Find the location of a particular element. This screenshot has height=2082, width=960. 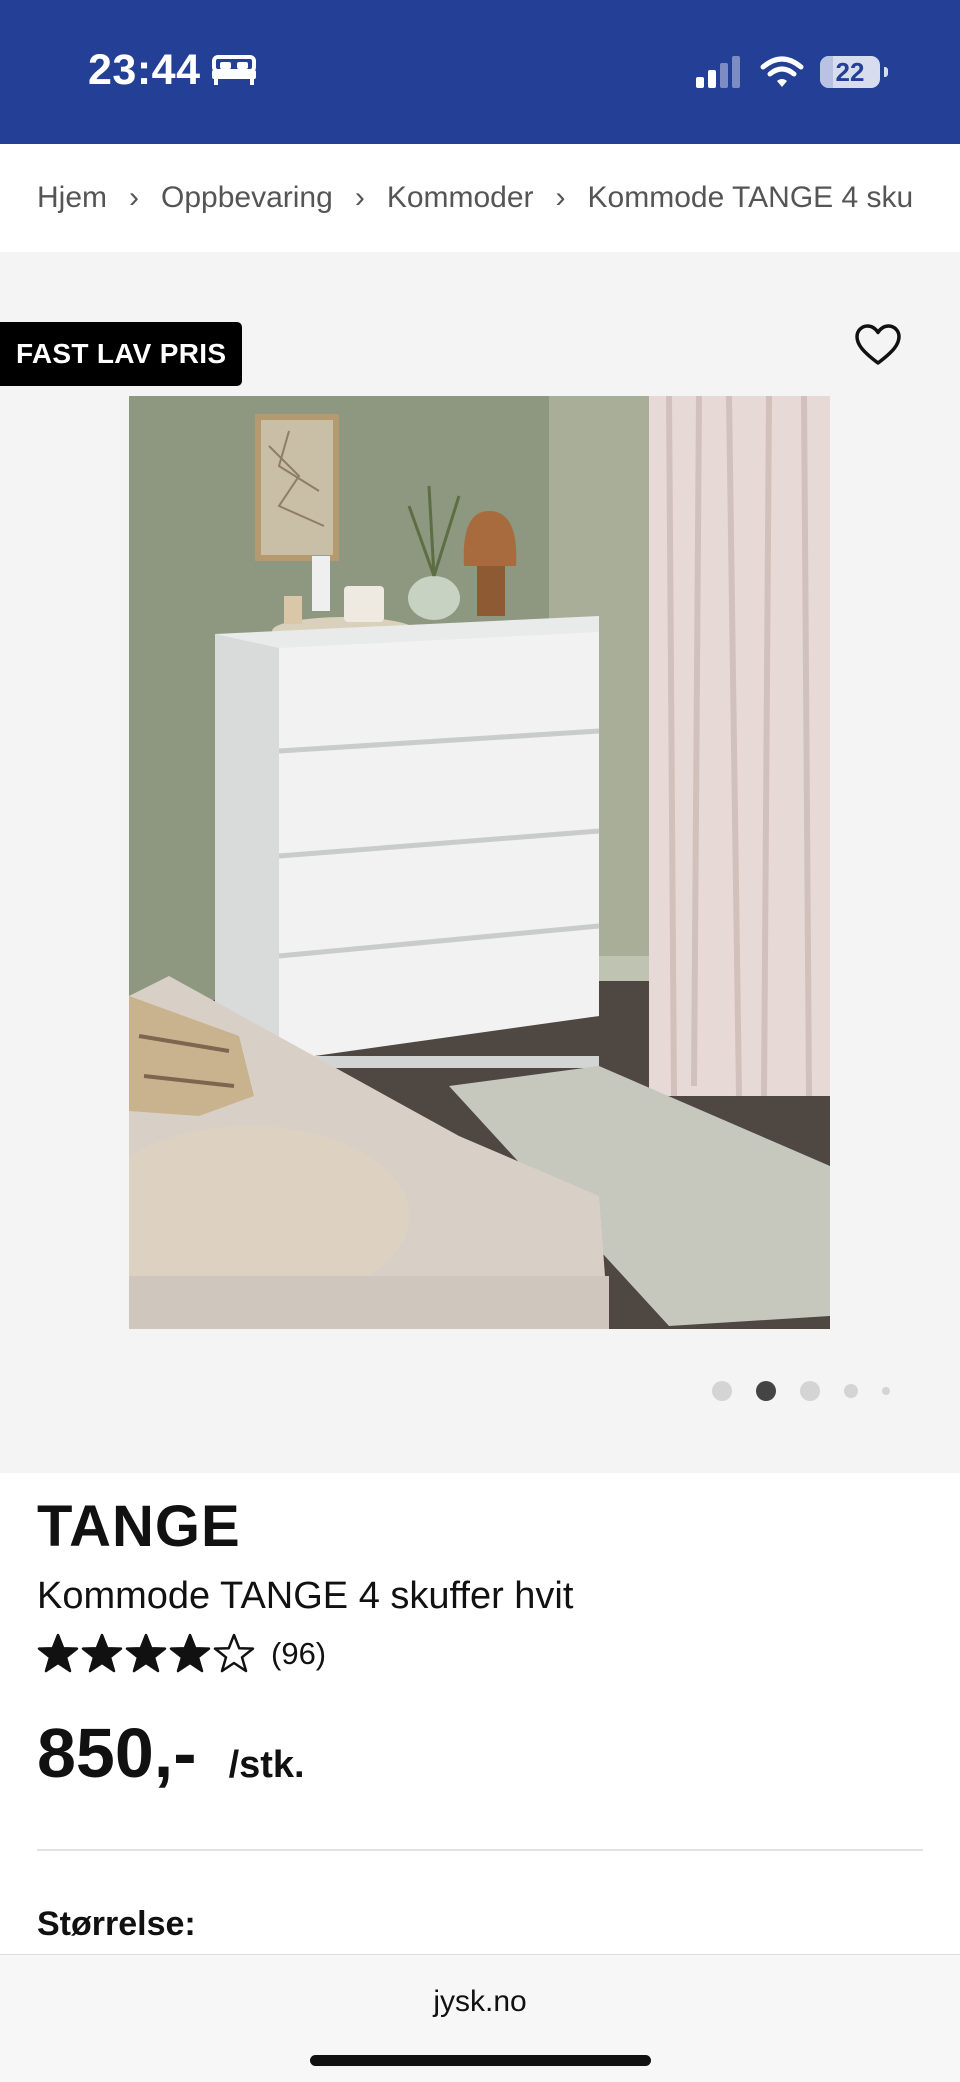

battery-percentage: 22 is located at coordinates (850, 71).